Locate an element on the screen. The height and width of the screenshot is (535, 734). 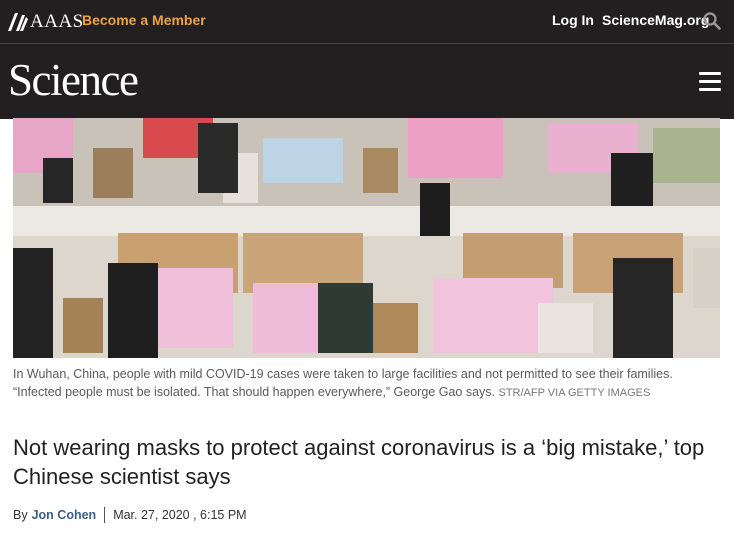
aaas-logo: AAAS is located at coordinates (46, 22).